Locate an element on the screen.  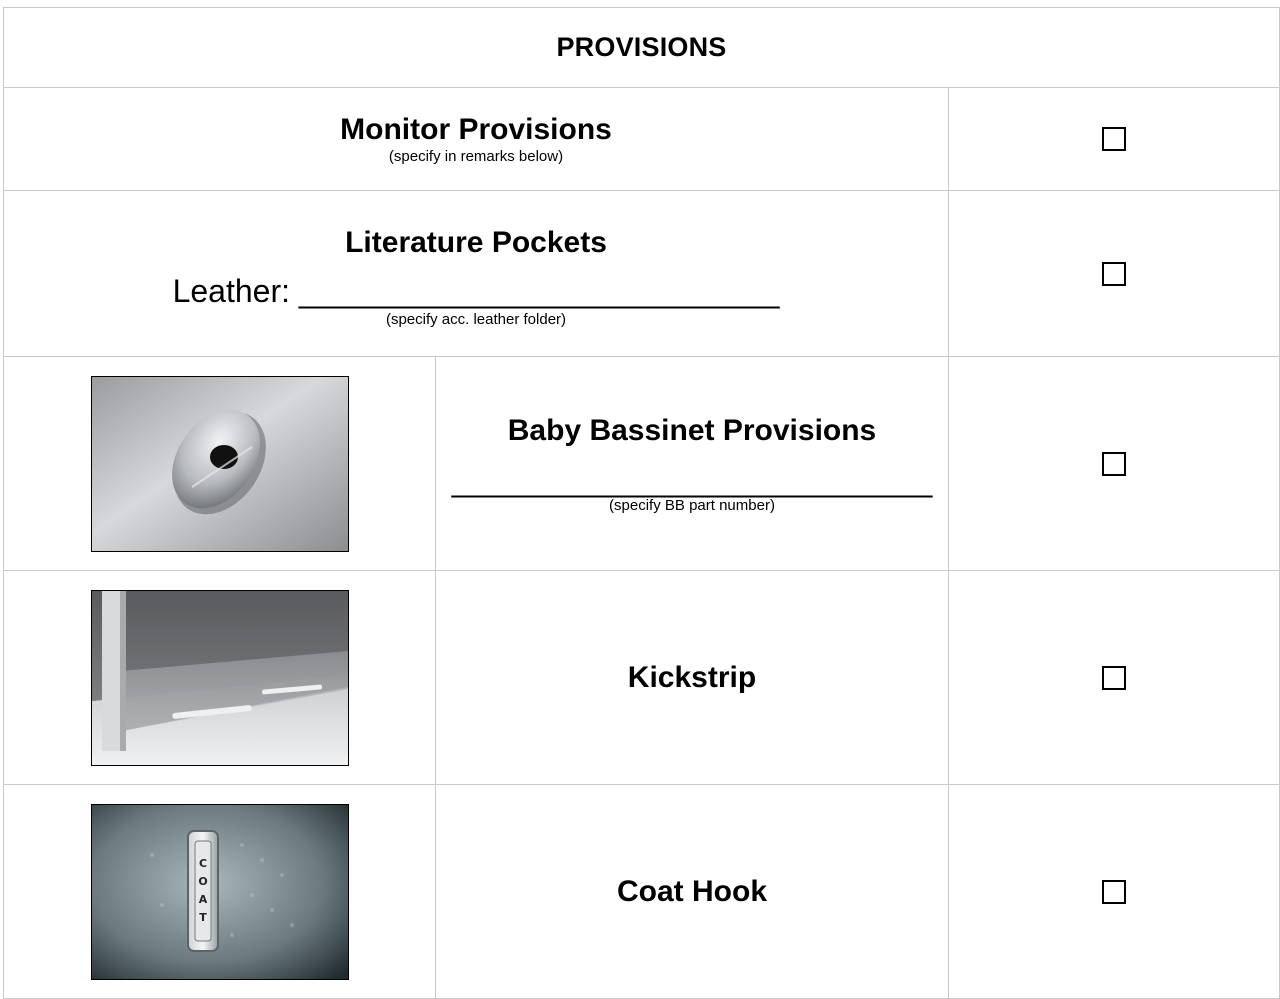
bassinet-image-cell is located at coordinates (219, 463).